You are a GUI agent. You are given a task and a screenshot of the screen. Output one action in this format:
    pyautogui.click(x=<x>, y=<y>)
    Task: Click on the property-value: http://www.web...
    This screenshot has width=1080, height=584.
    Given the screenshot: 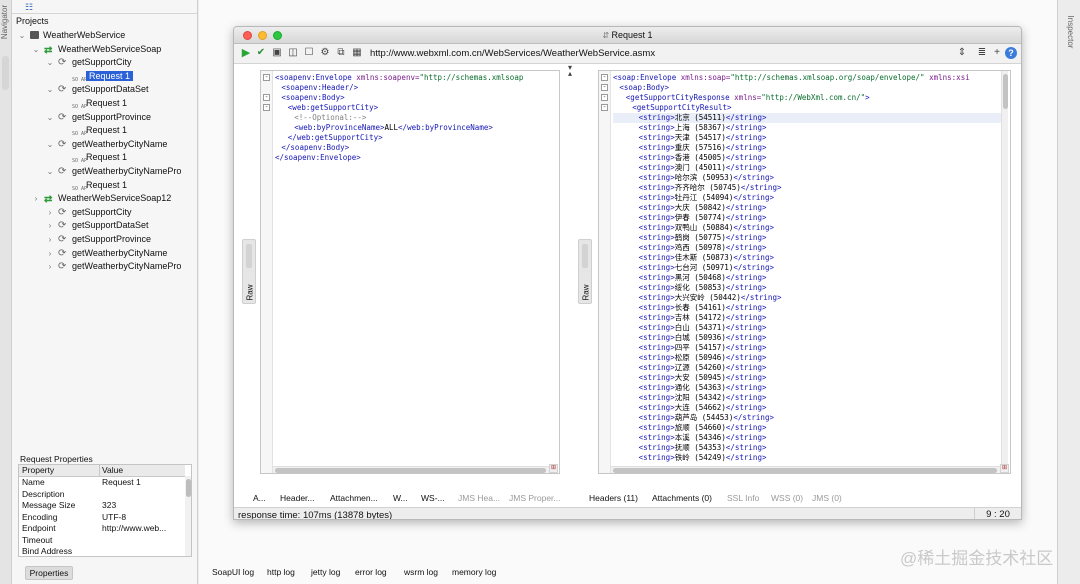 What is the action you would take?
    pyautogui.click(x=143, y=529)
    